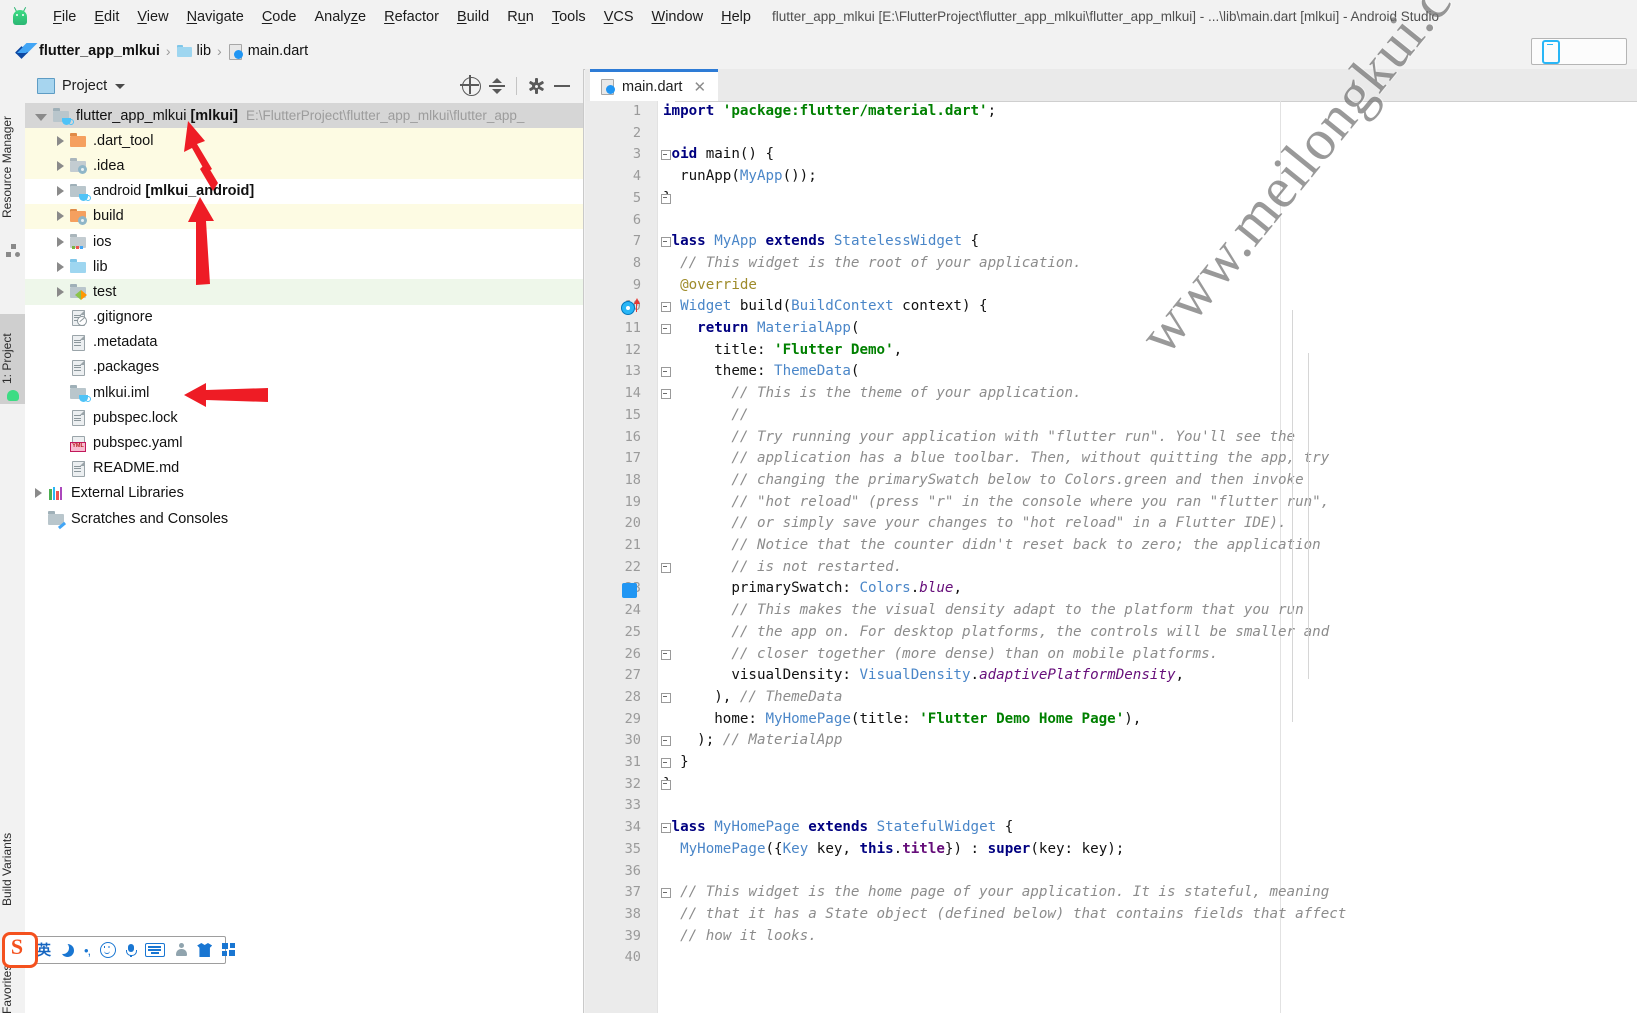 Image resolution: width=1637 pixels, height=1013 pixels. I want to click on line-number: 13, so click(632, 371).